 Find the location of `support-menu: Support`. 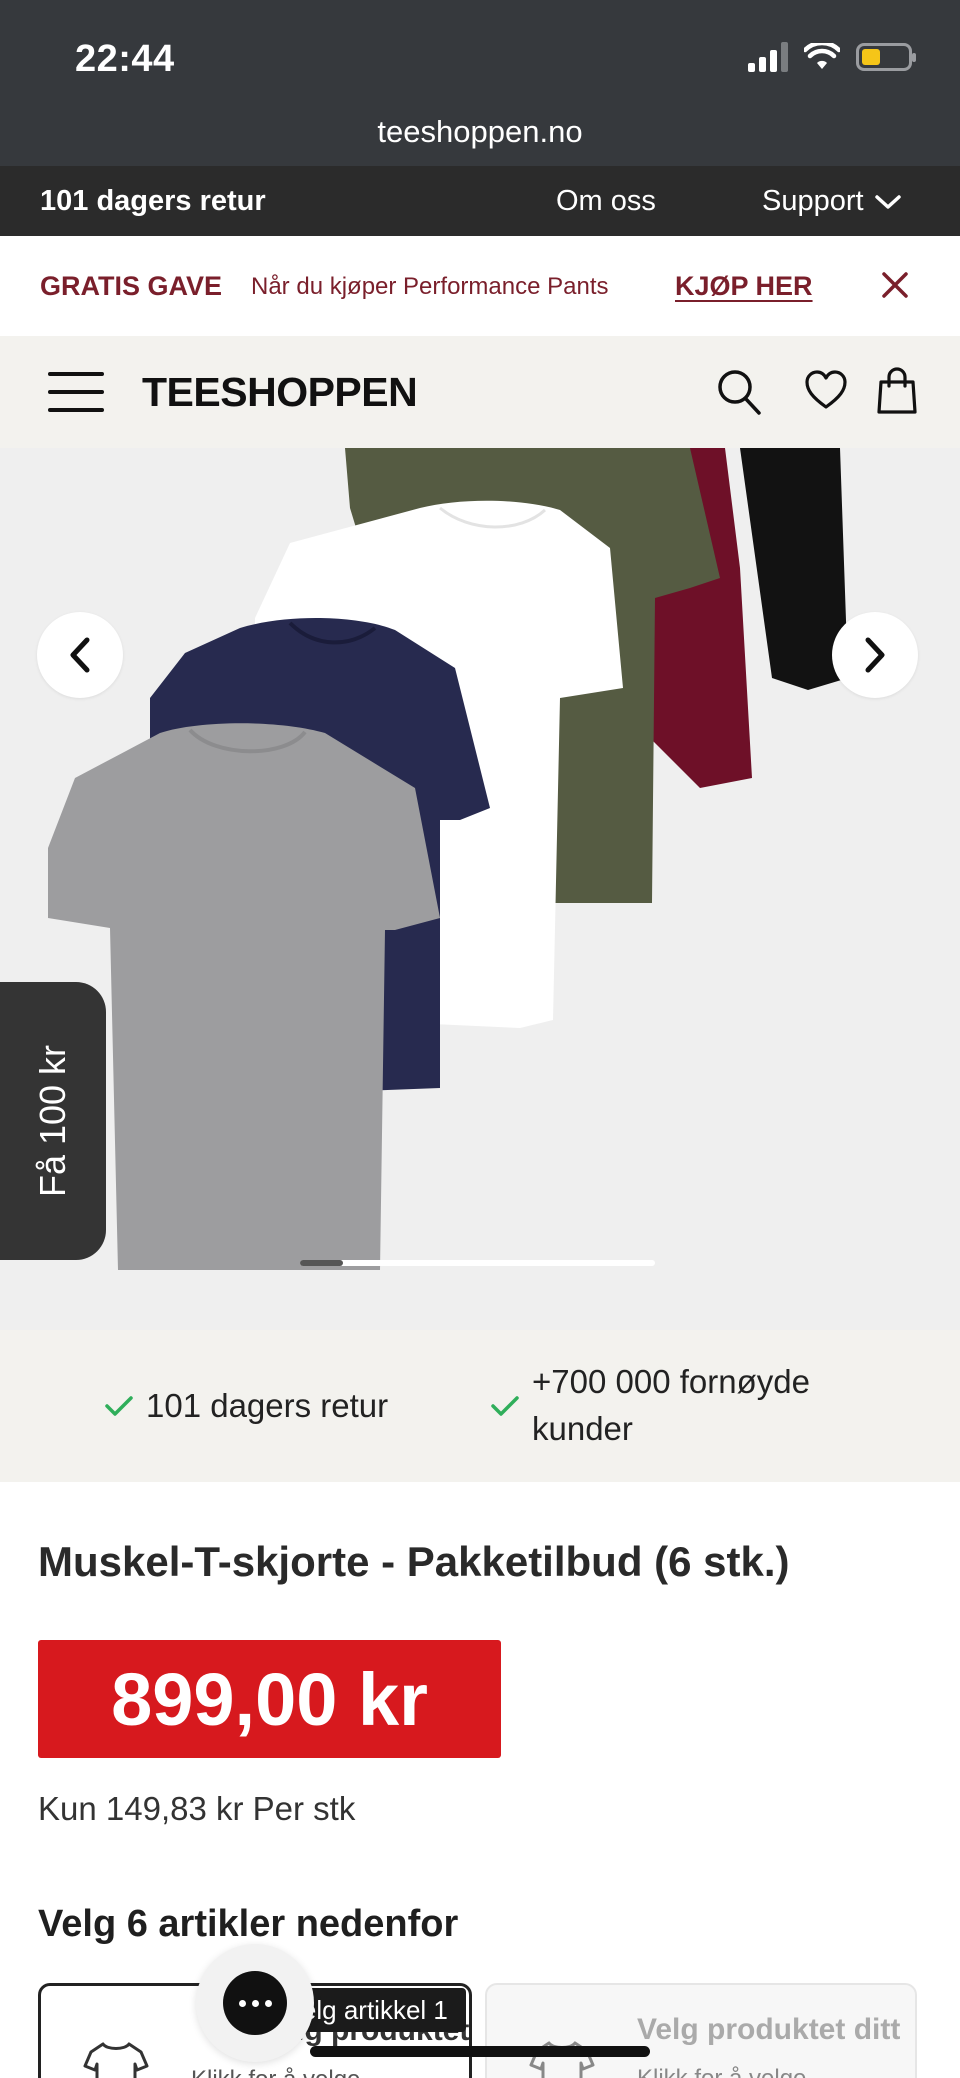

support-menu: Support is located at coordinates (832, 201).